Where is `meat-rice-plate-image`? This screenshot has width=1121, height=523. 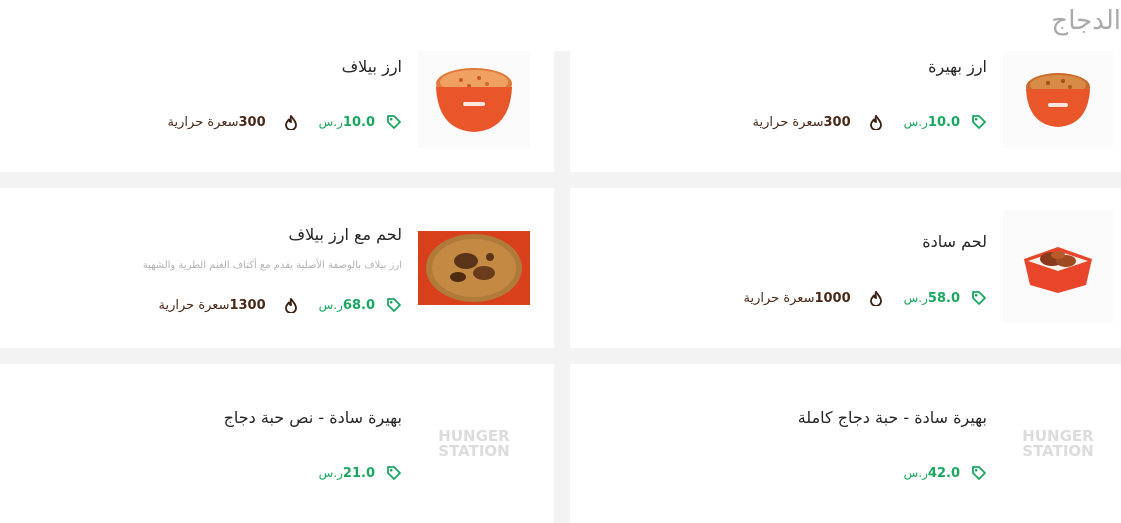 meat-rice-plate-image is located at coordinates (474, 268).